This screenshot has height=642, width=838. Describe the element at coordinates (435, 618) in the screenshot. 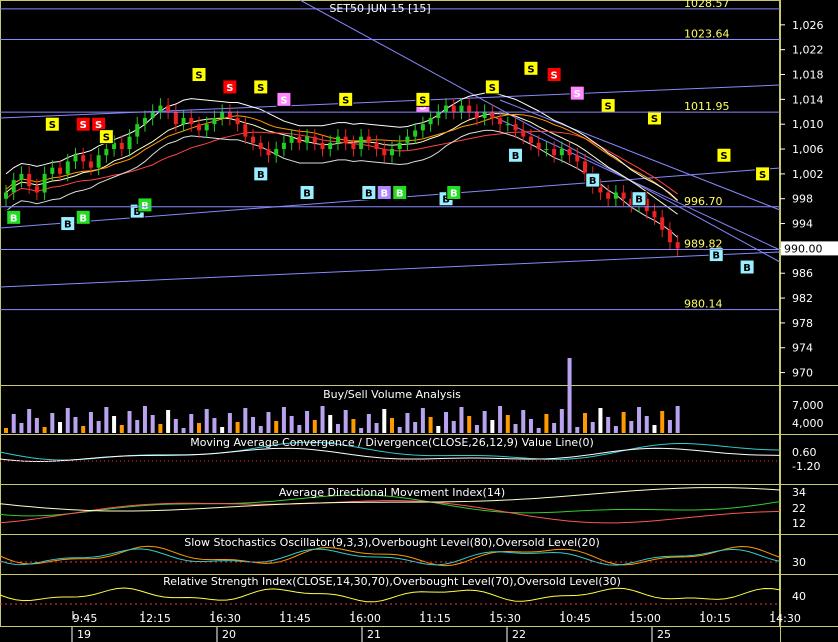

I see `time-tick-label: 11:15` at that location.